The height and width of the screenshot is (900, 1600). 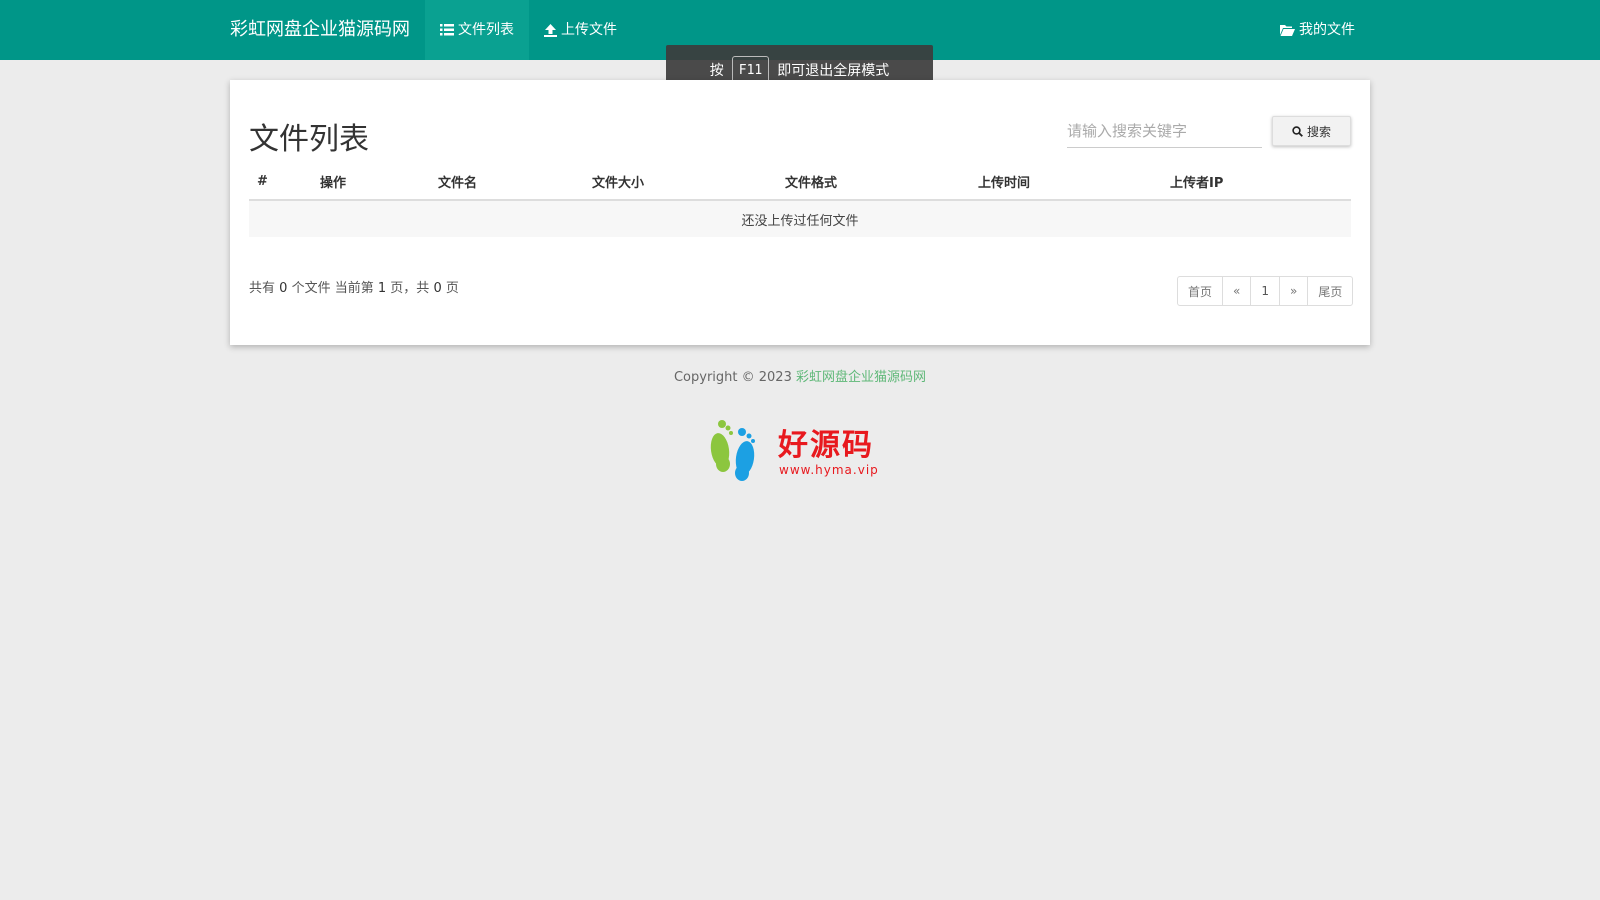 What do you see at coordinates (873, 182) in the screenshot?
I see `column-header-format: 文件格式` at bounding box center [873, 182].